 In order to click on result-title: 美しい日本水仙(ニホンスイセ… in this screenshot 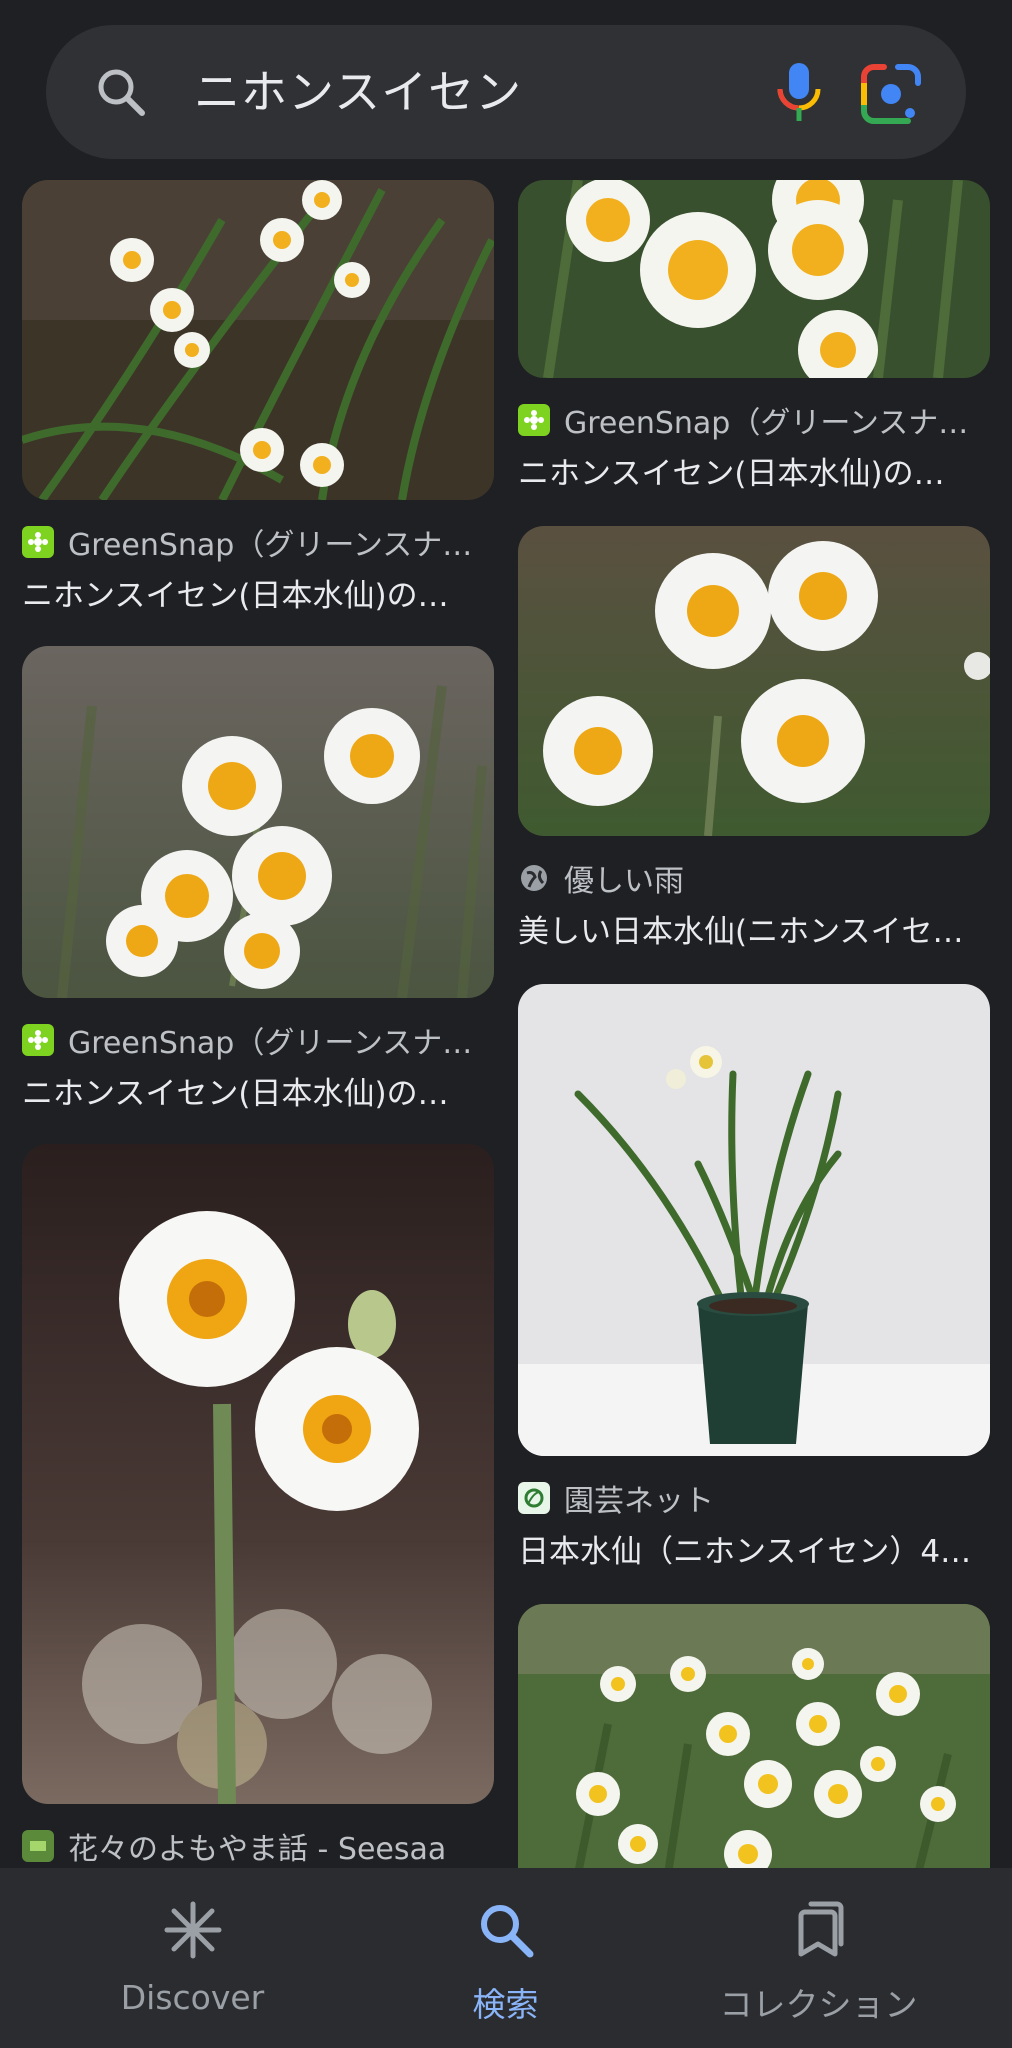, I will do `click(754, 928)`.